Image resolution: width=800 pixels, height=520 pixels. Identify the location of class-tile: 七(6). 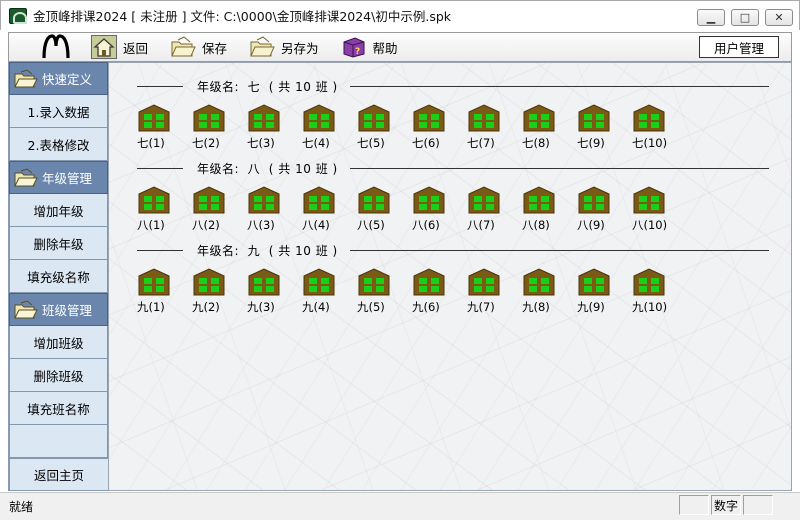
(439, 127).